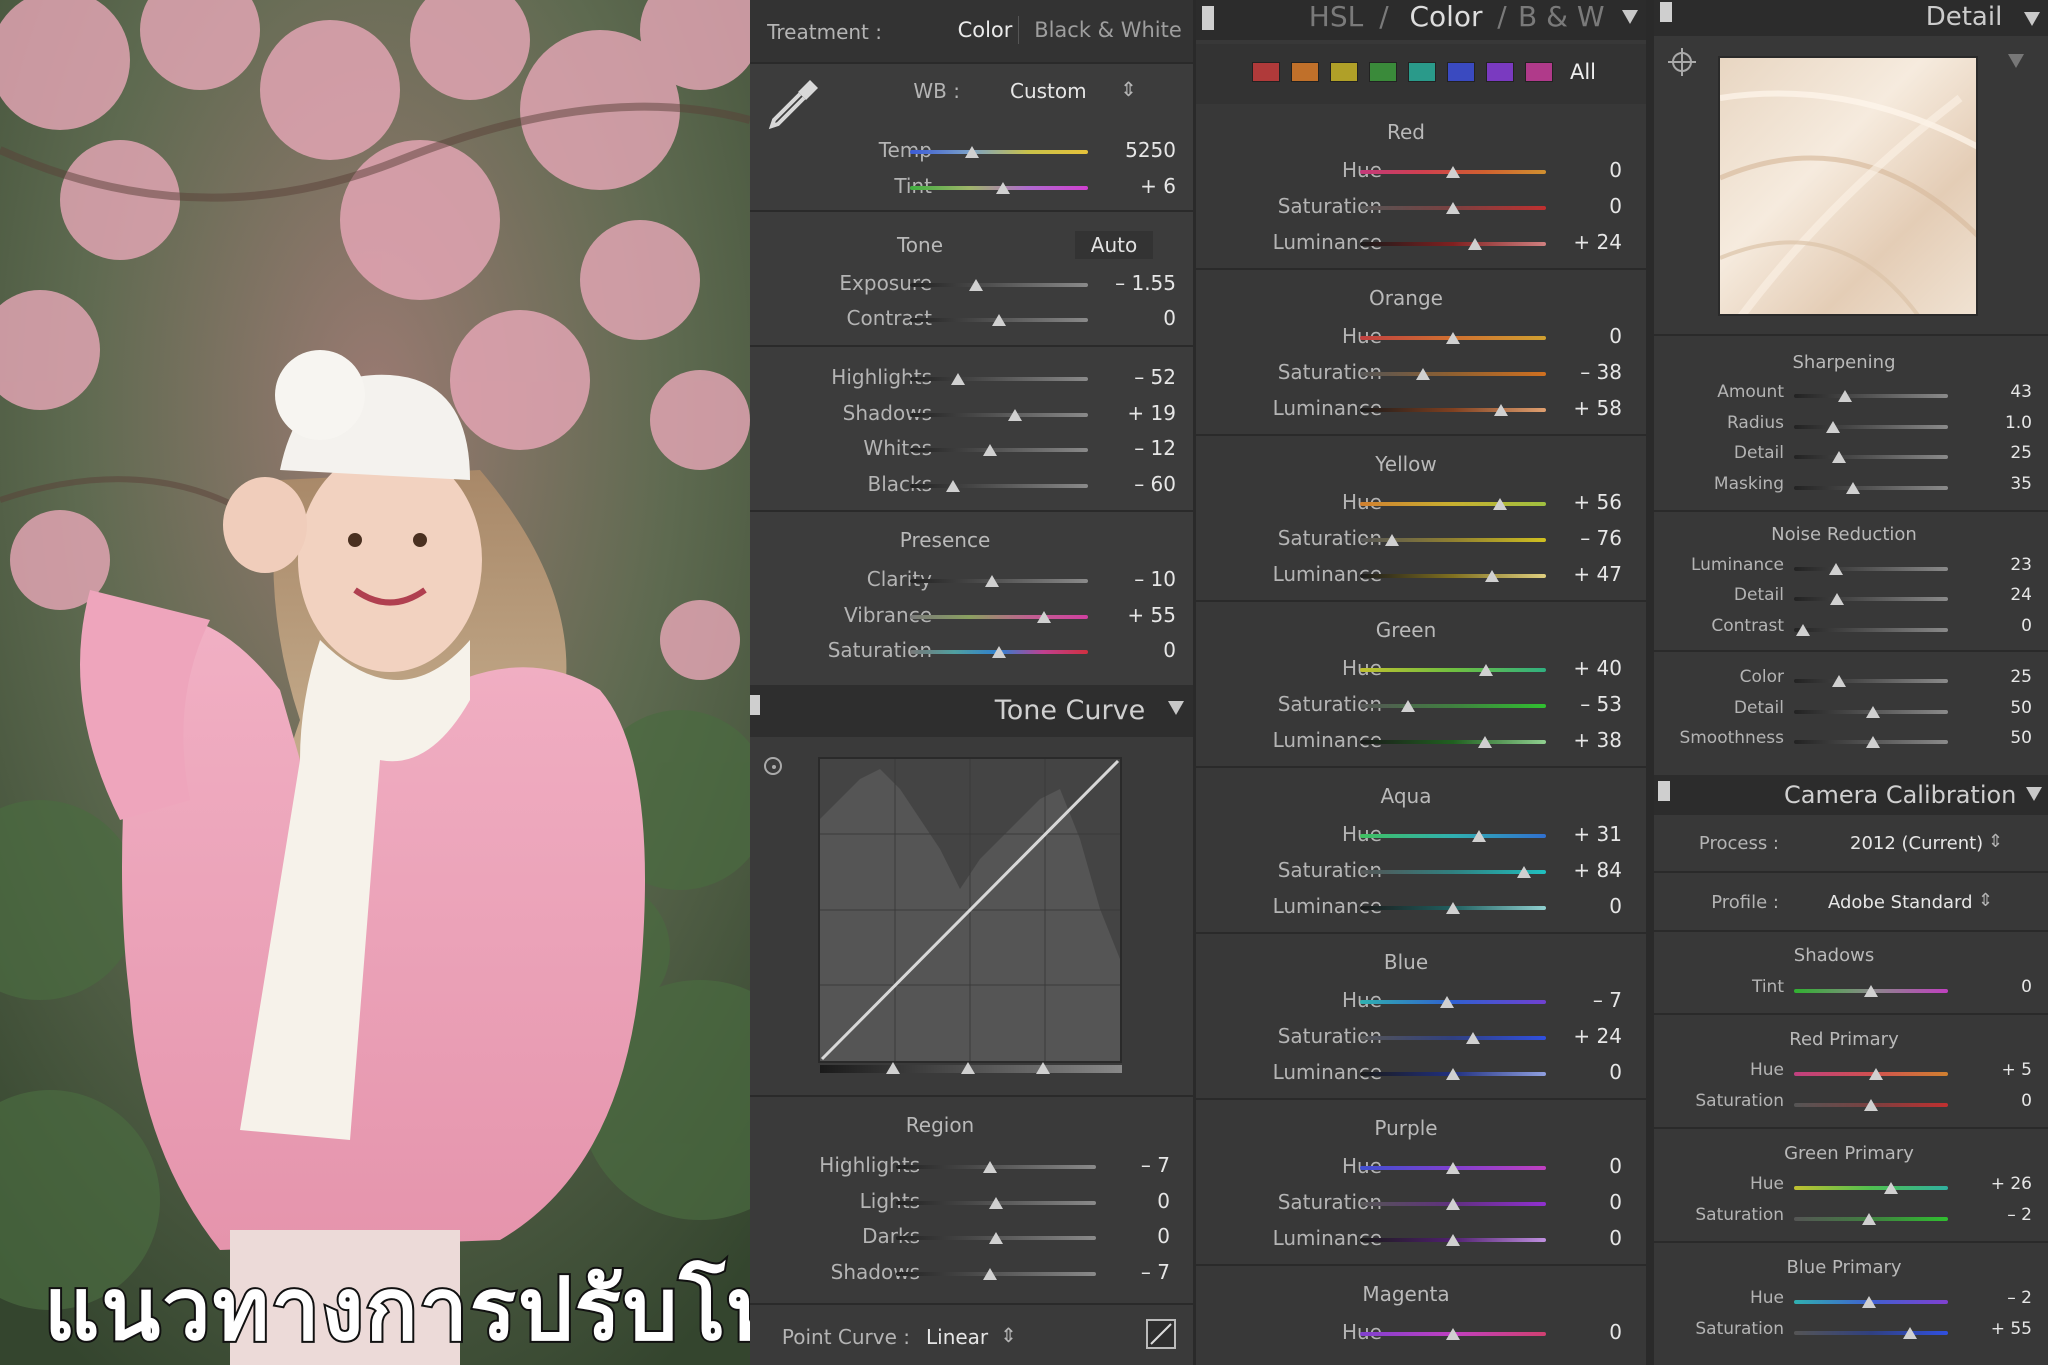  What do you see at coordinates (1993, 626) in the screenshot?
I see `nr-contrast-value: 0` at bounding box center [1993, 626].